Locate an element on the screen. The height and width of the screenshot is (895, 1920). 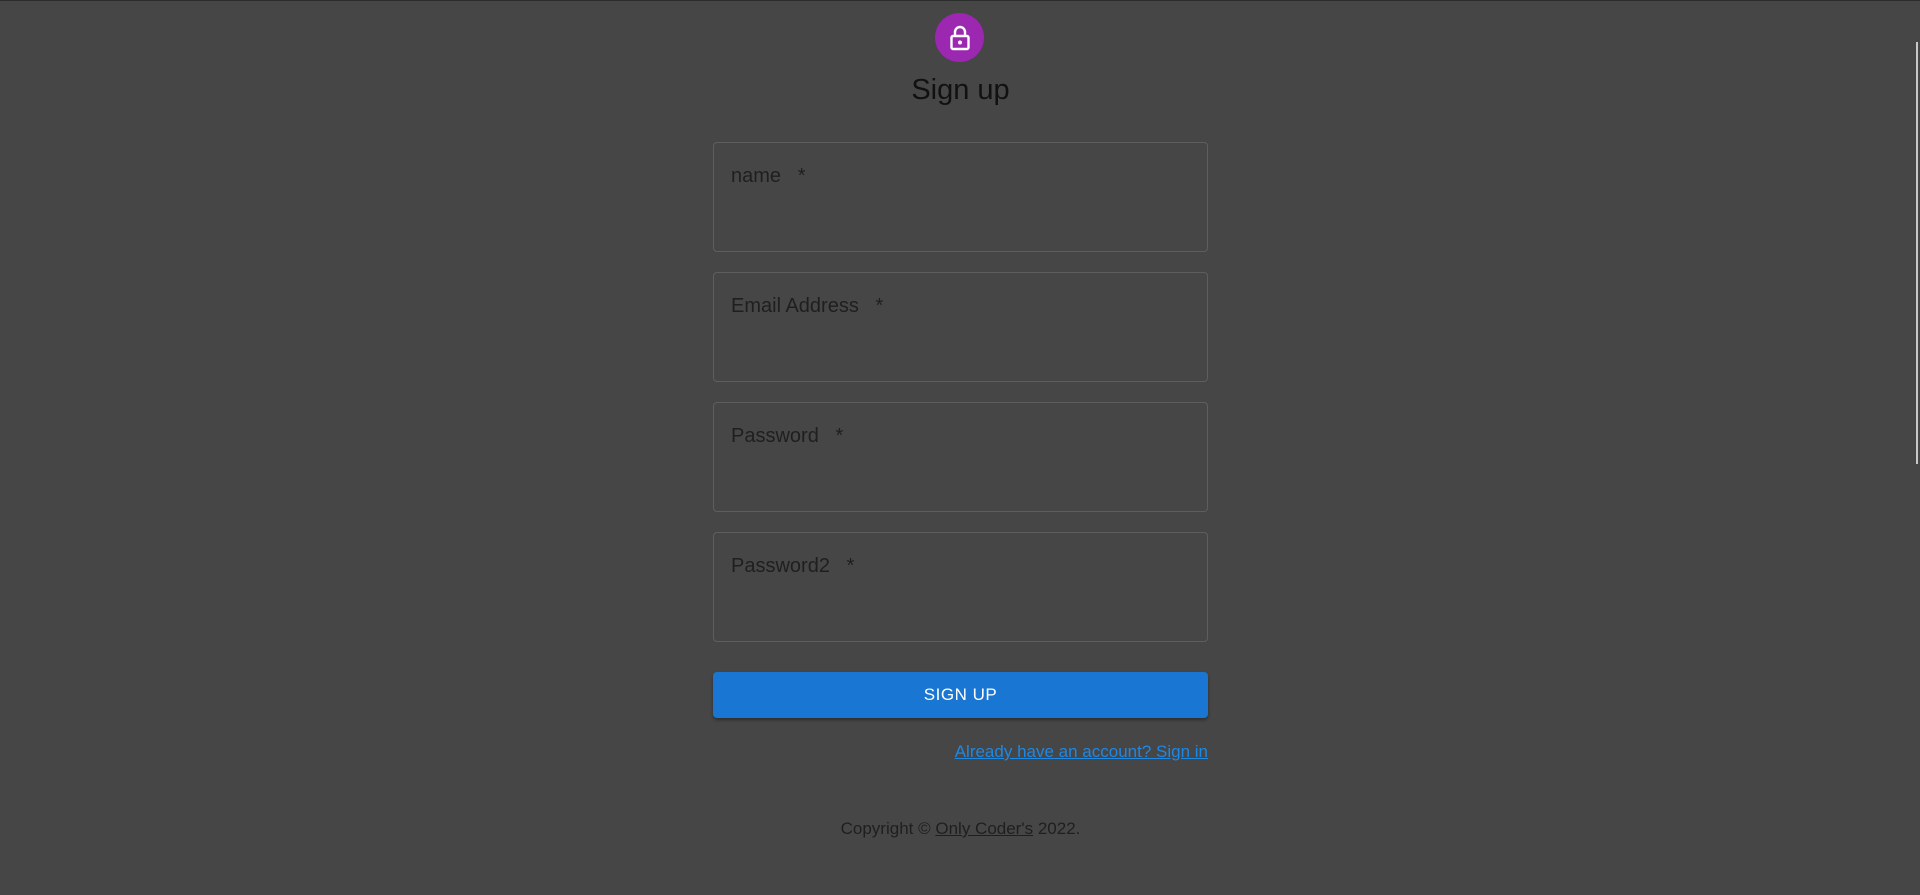
name-field: name * is located at coordinates (960, 197).